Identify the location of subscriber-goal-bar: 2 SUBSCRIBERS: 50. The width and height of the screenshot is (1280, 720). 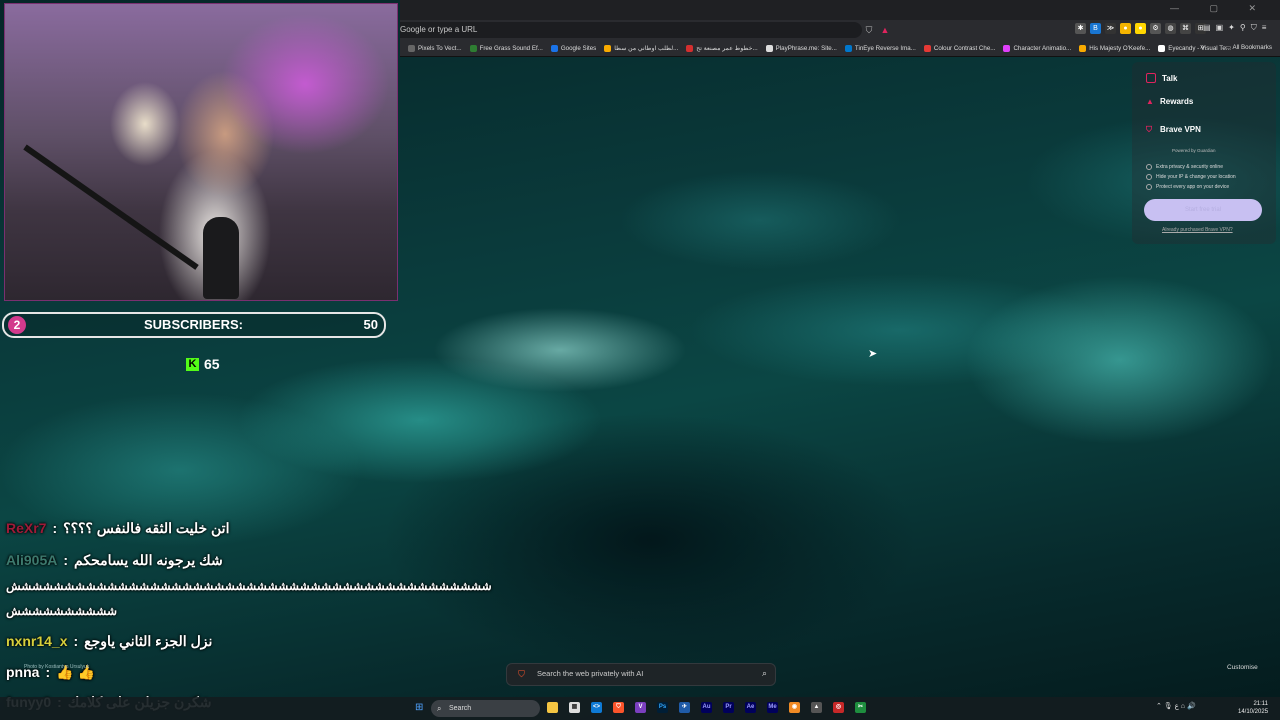
(194, 325).